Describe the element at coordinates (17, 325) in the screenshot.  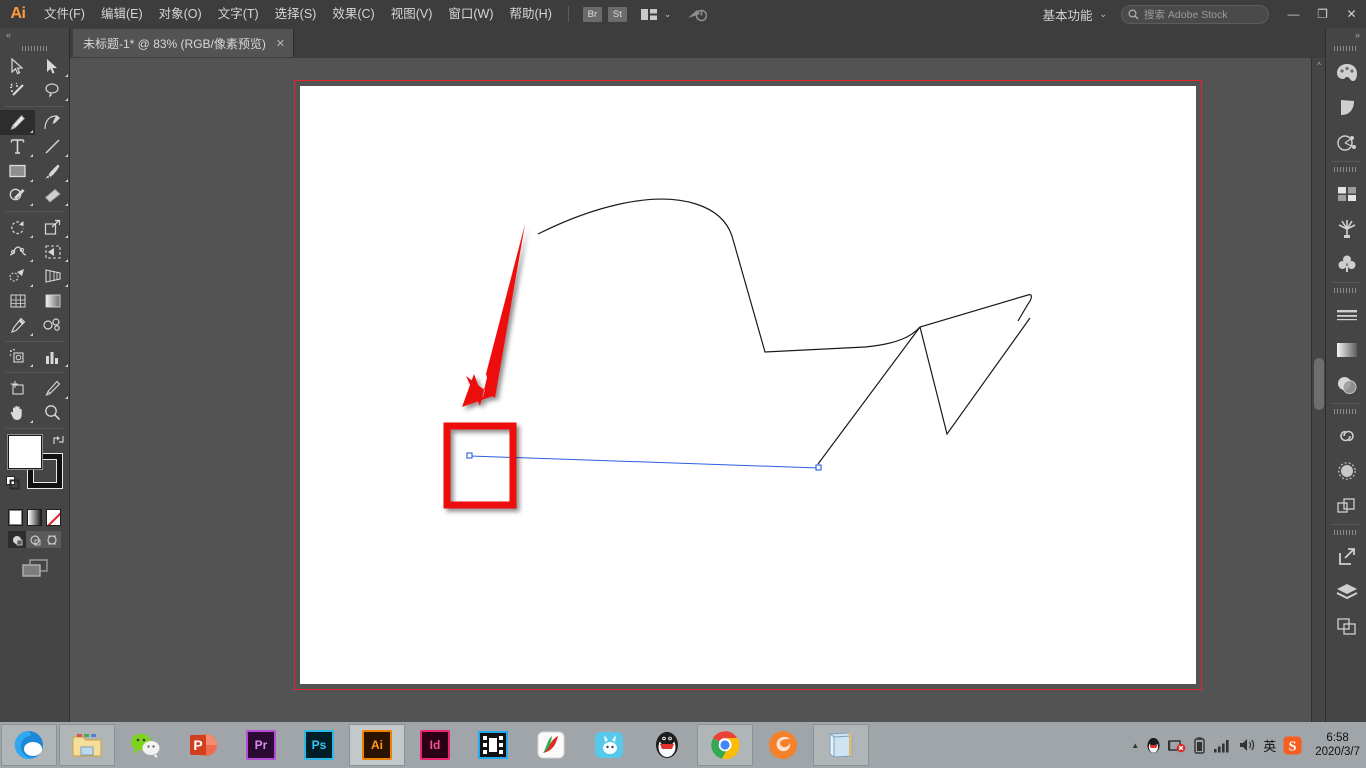
I see `eyedropper-tool` at that location.